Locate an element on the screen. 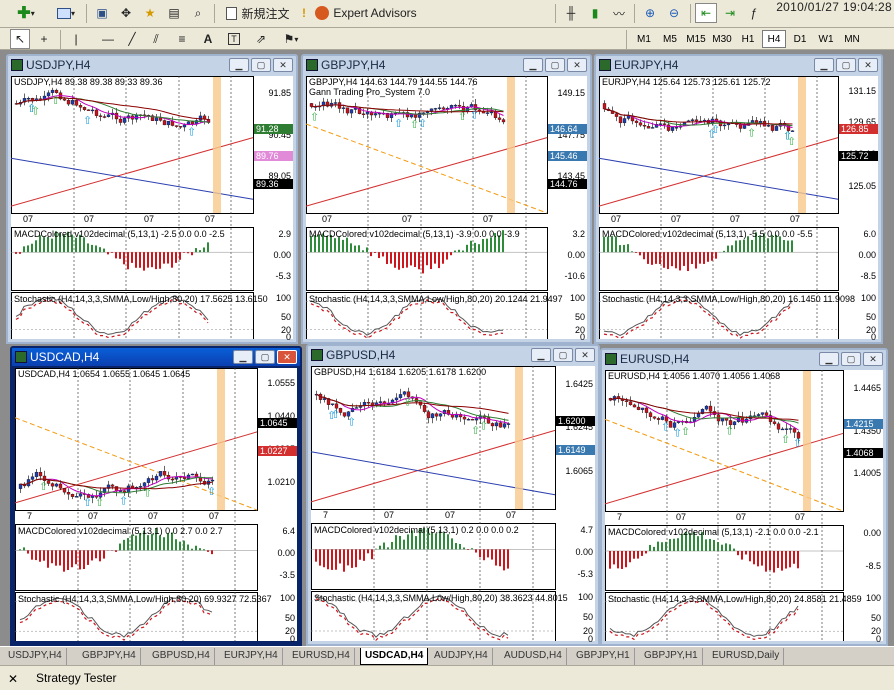  terminal-button: ▤ is located at coordinates (174, 13).